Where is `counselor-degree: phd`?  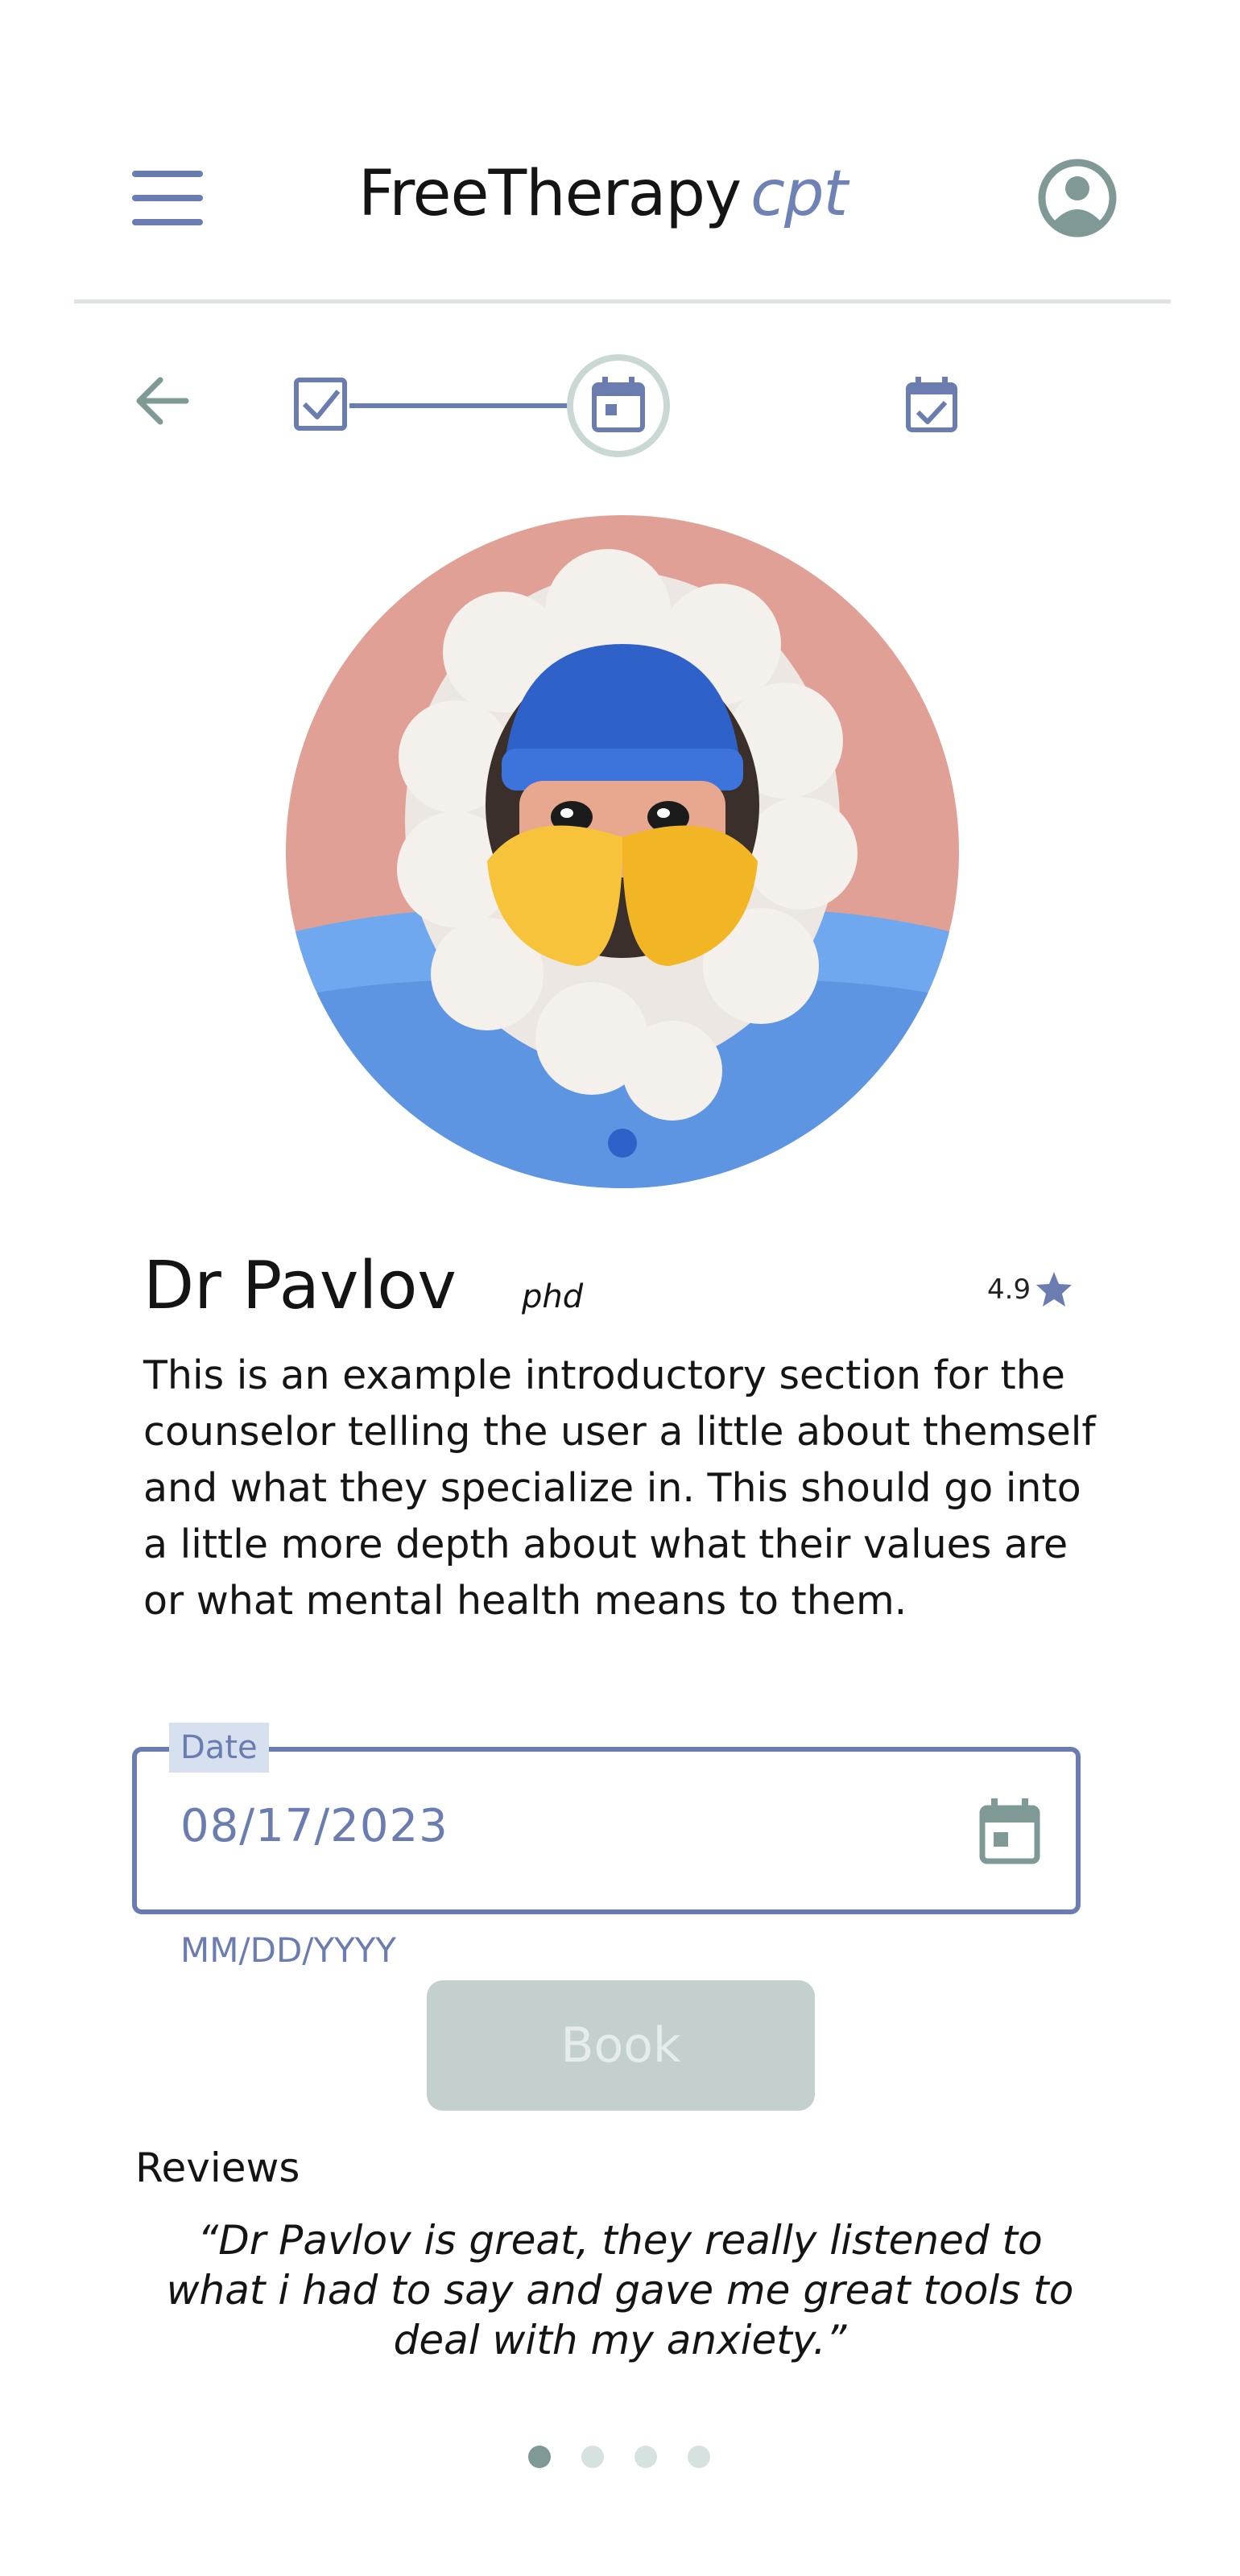 counselor-degree: phd is located at coordinates (553, 1296).